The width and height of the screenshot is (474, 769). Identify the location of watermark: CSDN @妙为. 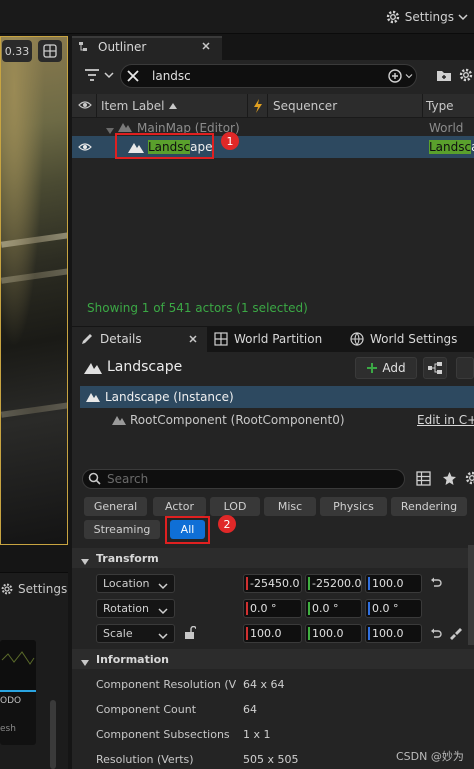
(430, 756).